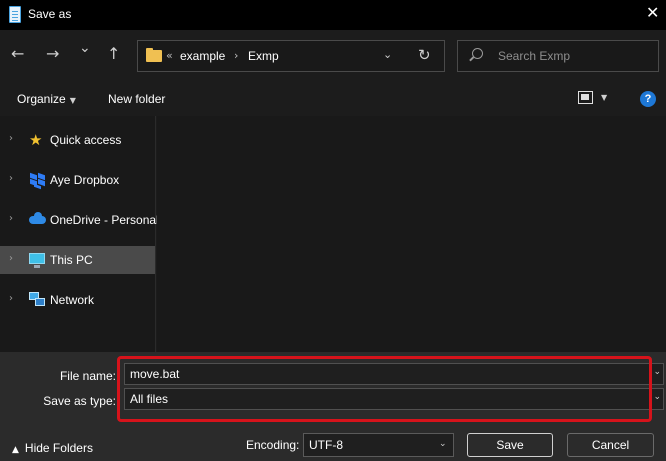 This screenshot has height=461, width=666. Describe the element at coordinates (104, 220) in the screenshot. I see `sidebar-item-label: OneDrive - Personal` at that location.